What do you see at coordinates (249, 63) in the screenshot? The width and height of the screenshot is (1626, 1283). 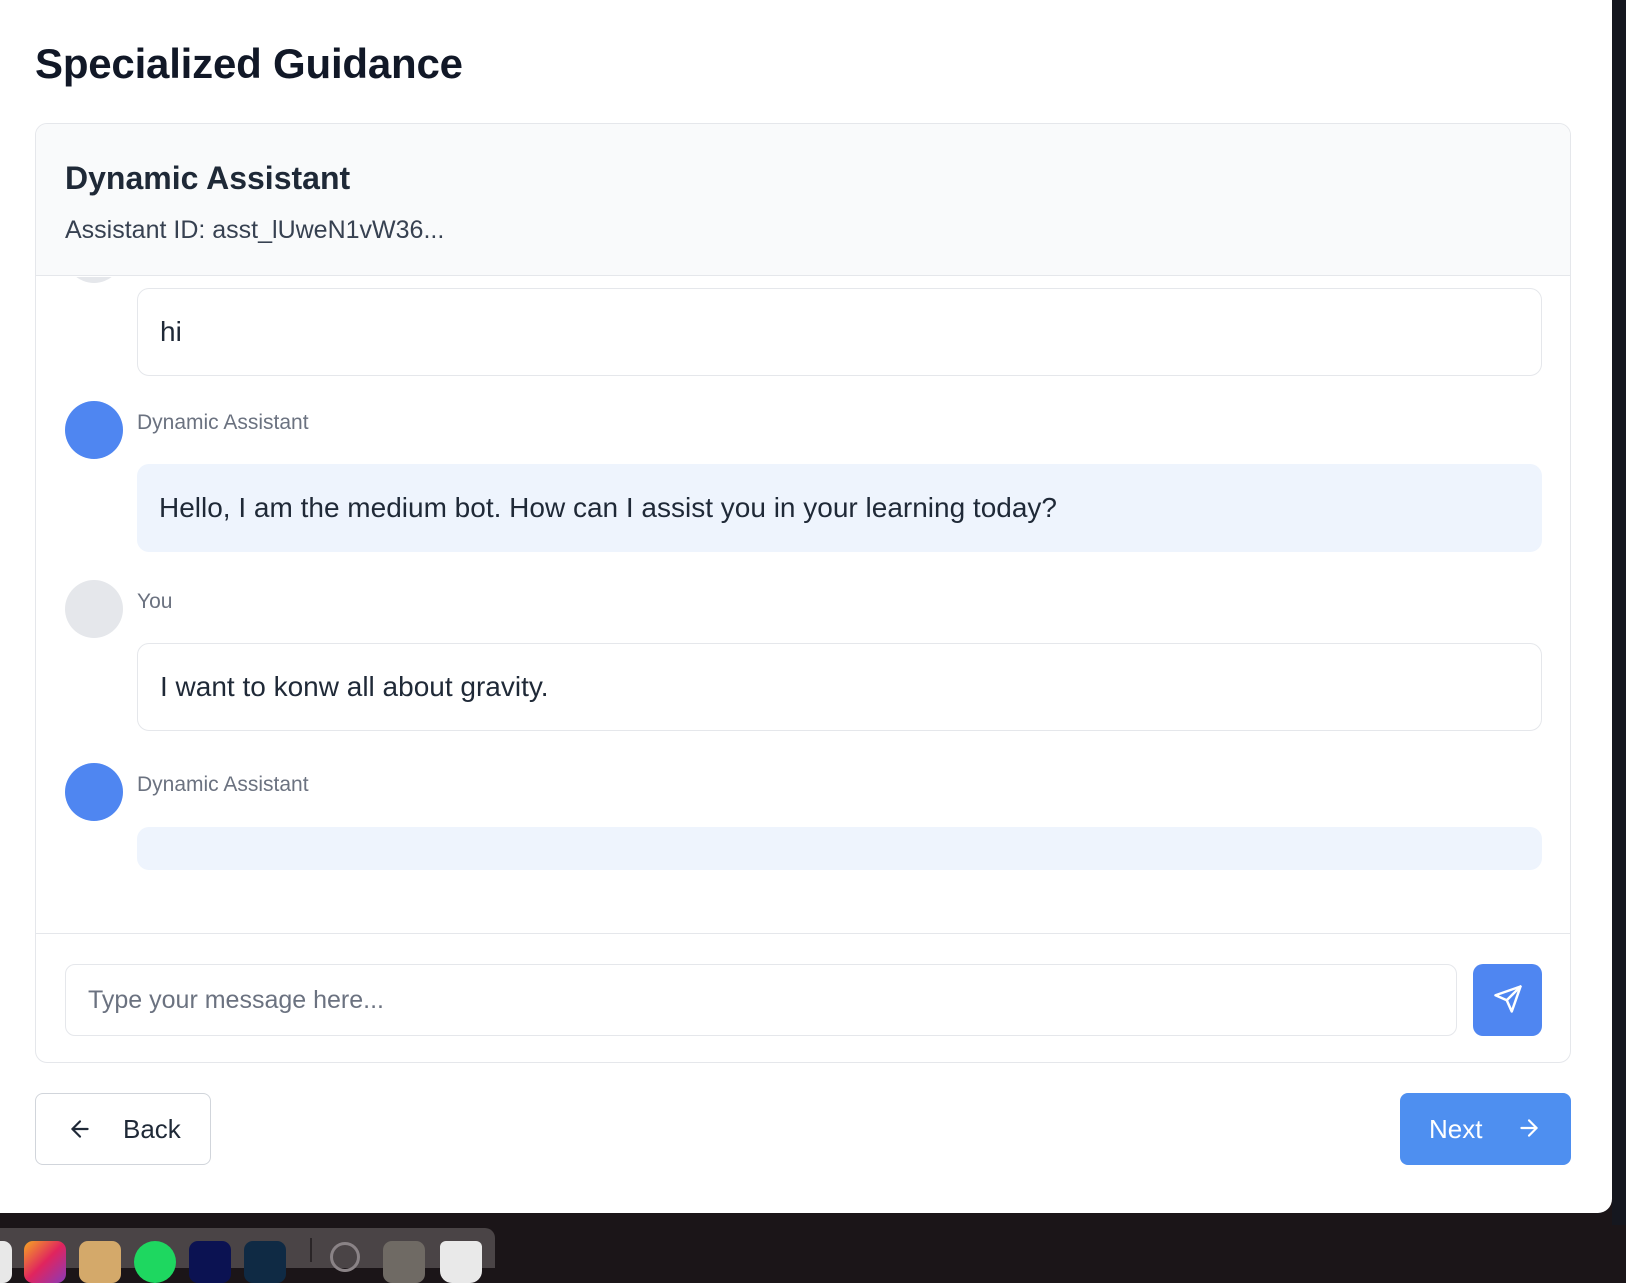 I see `page-title: Specialized Guidance` at bounding box center [249, 63].